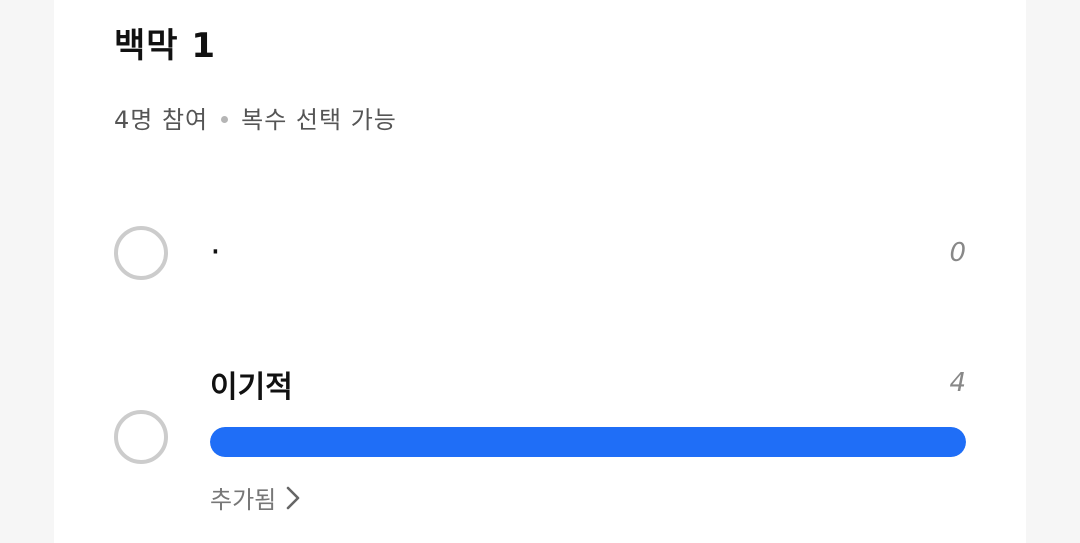 The height and width of the screenshot is (543, 1080). I want to click on option-1-count: 0, so click(957, 253).